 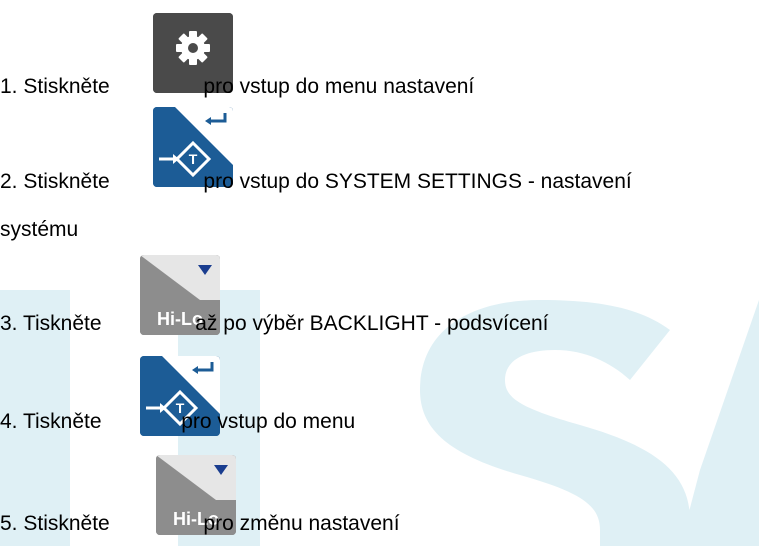 What do you see at coordinates (200, 524) in the screenshot?
I see `step-5: 5. Stiskněte pro změnu nastavení` at bounding box center [200, 524].